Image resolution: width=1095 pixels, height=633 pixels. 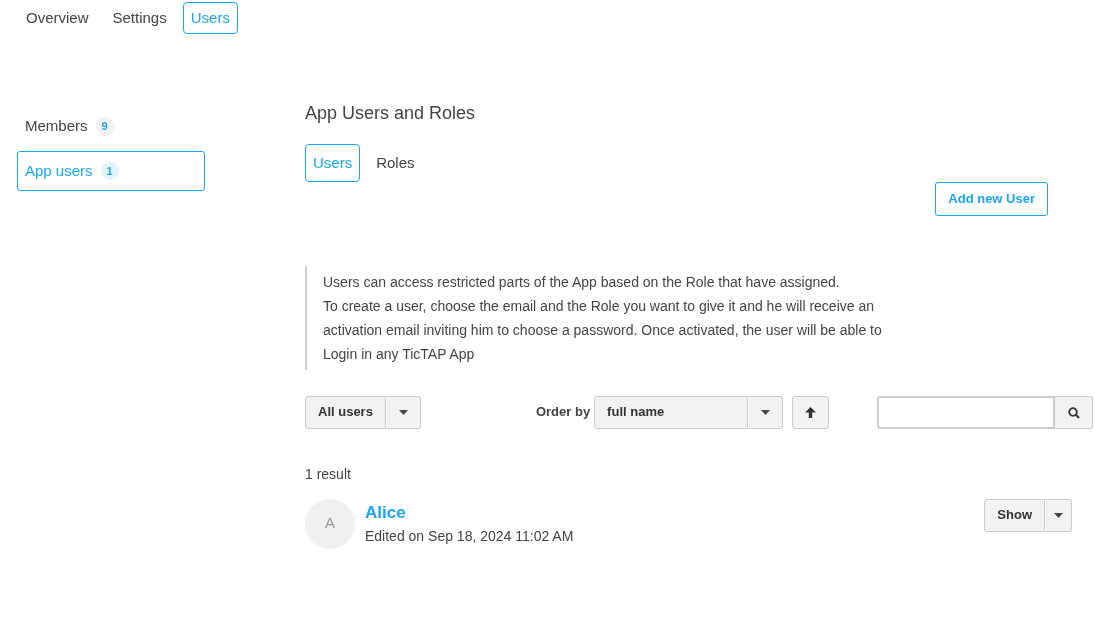 I want to click on nav-tab: Overview, so click(x=57, y=18).